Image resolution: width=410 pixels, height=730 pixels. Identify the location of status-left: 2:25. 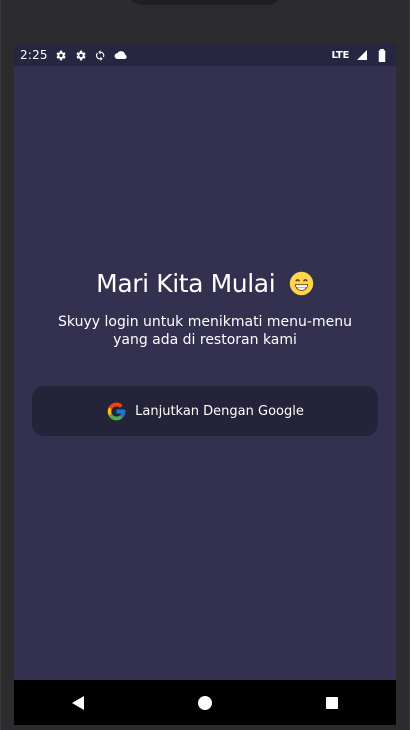
(74, 55).